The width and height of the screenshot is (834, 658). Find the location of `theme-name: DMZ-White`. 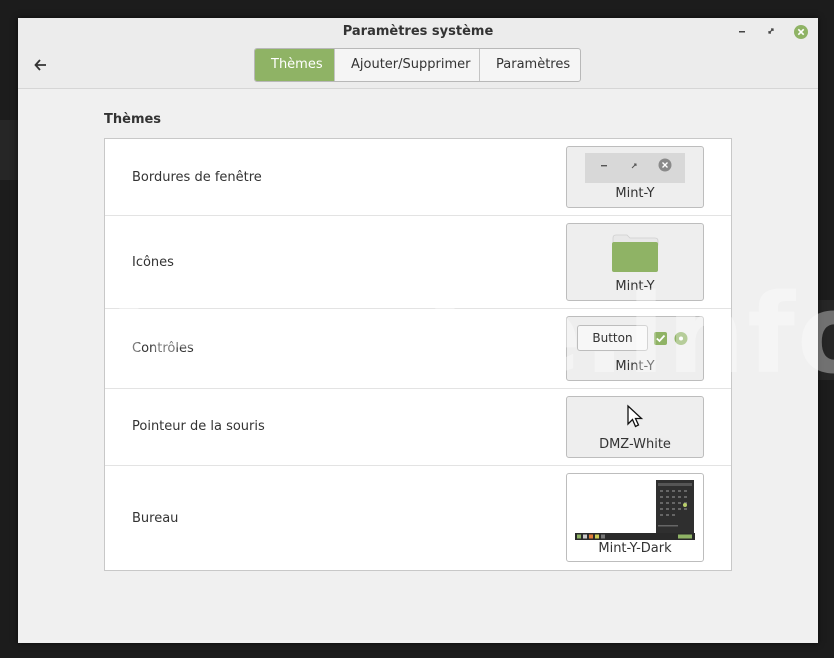

theme-name: DMZ-White is located at coordinates (635, 444).